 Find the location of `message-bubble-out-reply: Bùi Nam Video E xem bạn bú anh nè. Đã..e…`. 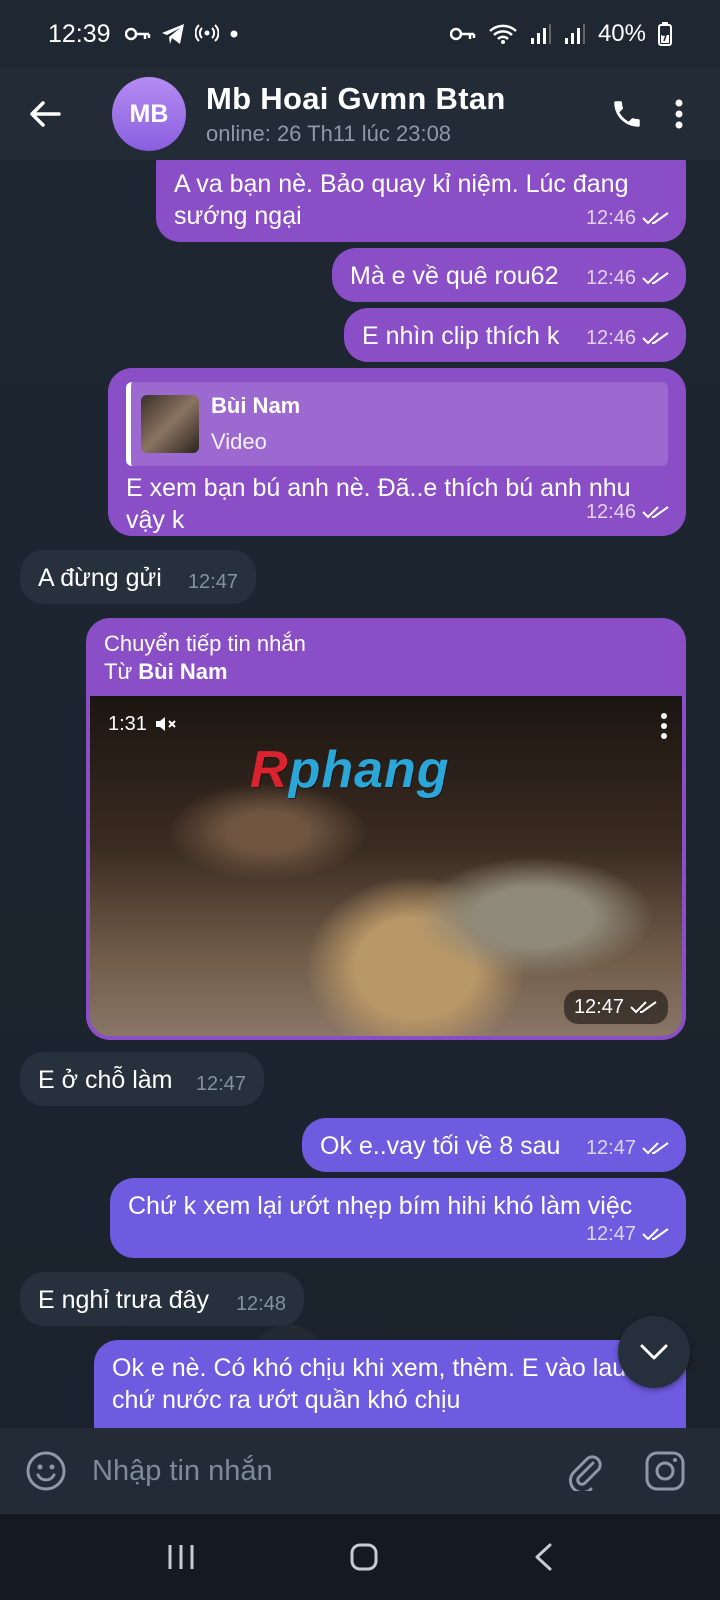

message-bubble-out-reply: Bùi Nam Video E xem bạn bú anh nè. Đã..e… is located at coordinates (397, 452).